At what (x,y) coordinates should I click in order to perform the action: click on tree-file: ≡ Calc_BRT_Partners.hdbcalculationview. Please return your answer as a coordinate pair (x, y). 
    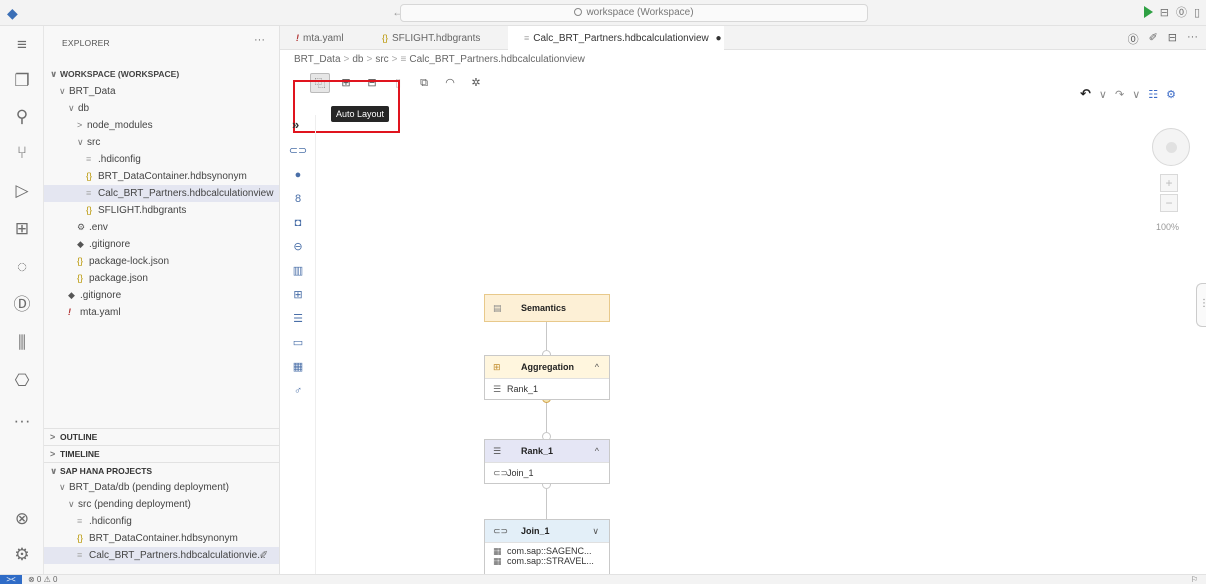
    Looking at the image, I should click on (161, 193).